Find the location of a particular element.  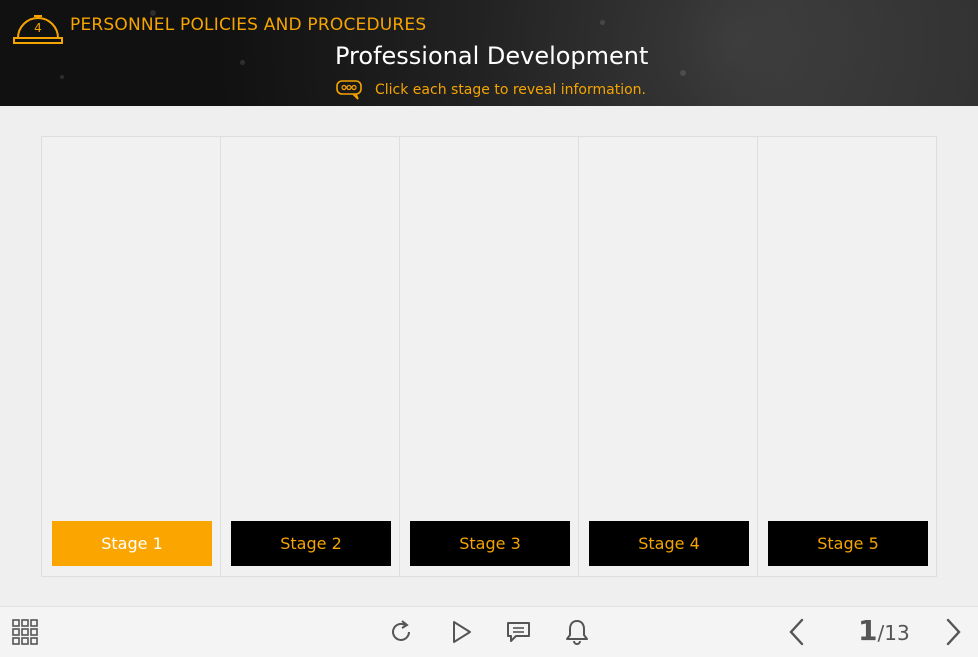

service-bell-icon: 4 is located at coordinates (38, 29).